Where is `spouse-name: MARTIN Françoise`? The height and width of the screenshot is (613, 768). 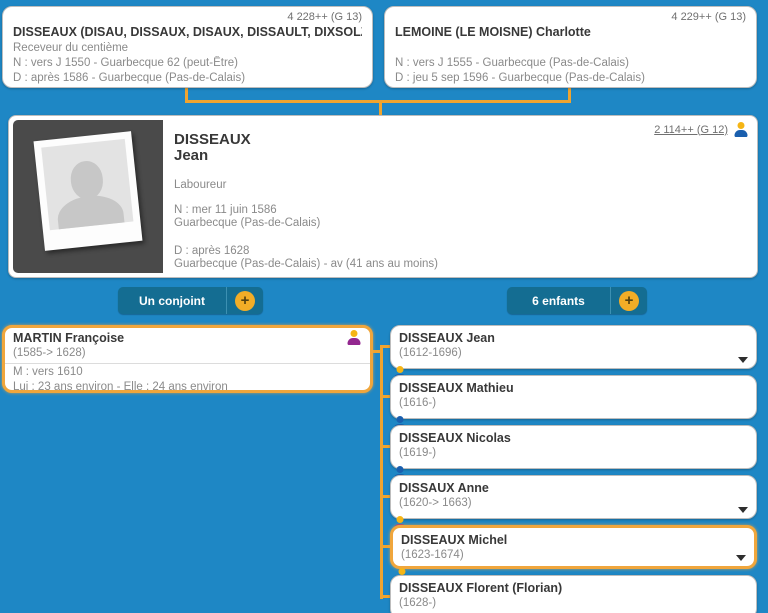 spouse-name: MARTIN Françoise is located at coordinates (69, 338).